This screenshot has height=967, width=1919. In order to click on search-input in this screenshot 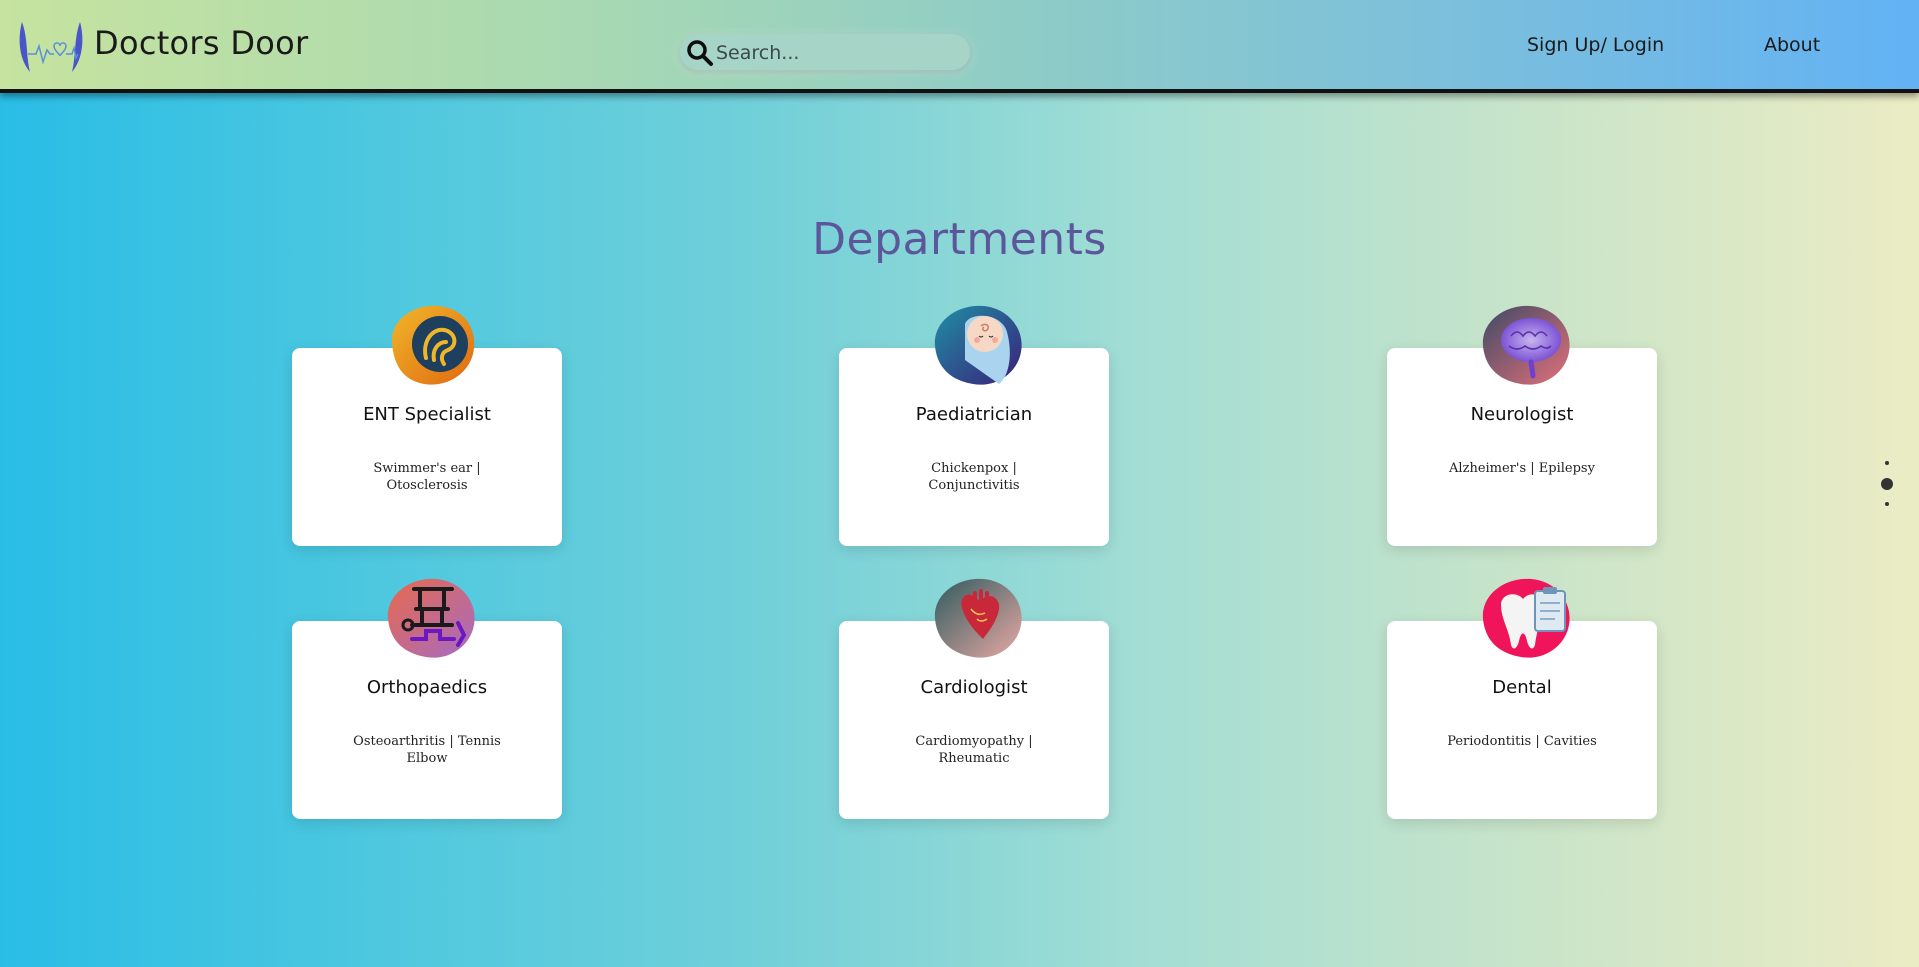, I will do `click(836, 53)`.